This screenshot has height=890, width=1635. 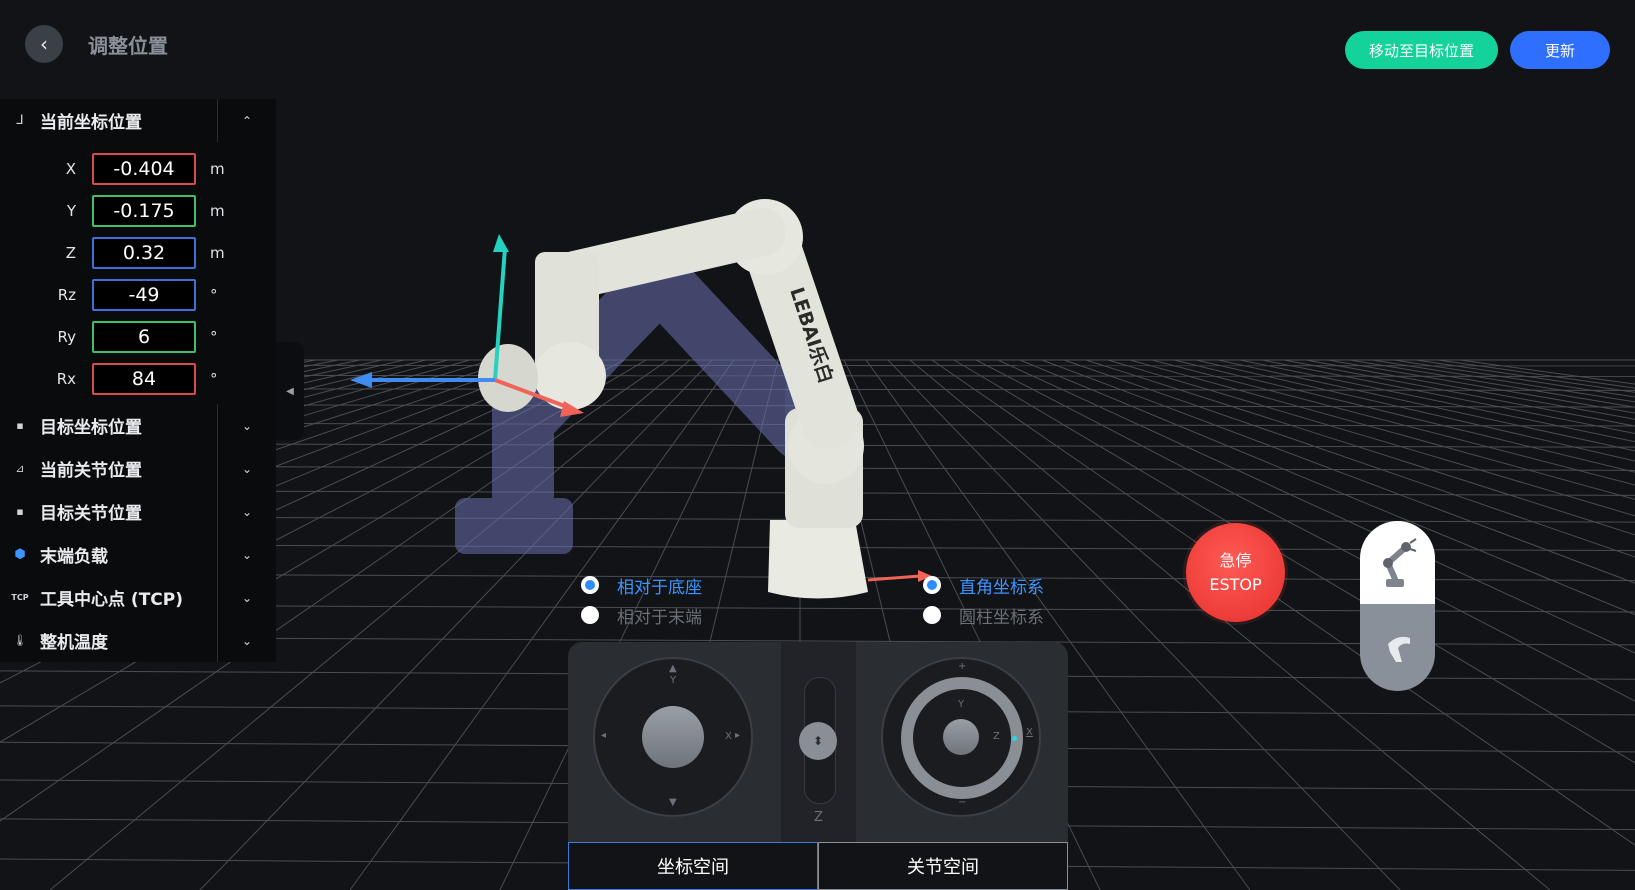 I want to click on xy-joystick: ▲ Y X ▸ ◂ ▼, so click(x=673, y=737).